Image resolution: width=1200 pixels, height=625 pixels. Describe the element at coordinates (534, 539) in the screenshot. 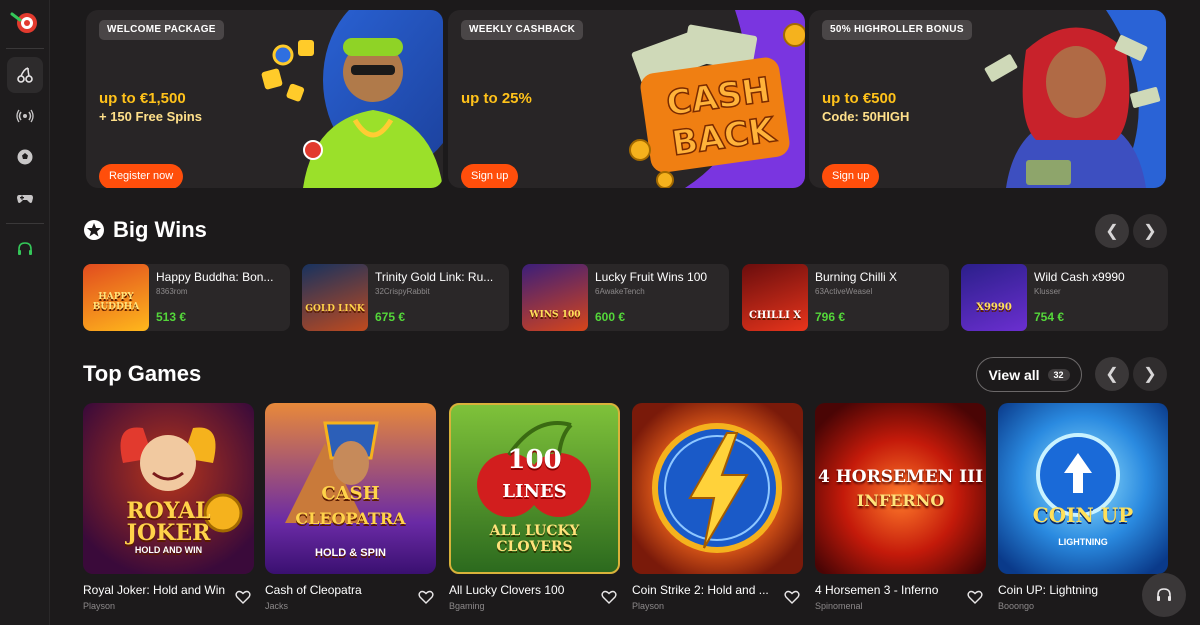

I see `game-art-text: ALL LUCKY CLOVERS` at that location.